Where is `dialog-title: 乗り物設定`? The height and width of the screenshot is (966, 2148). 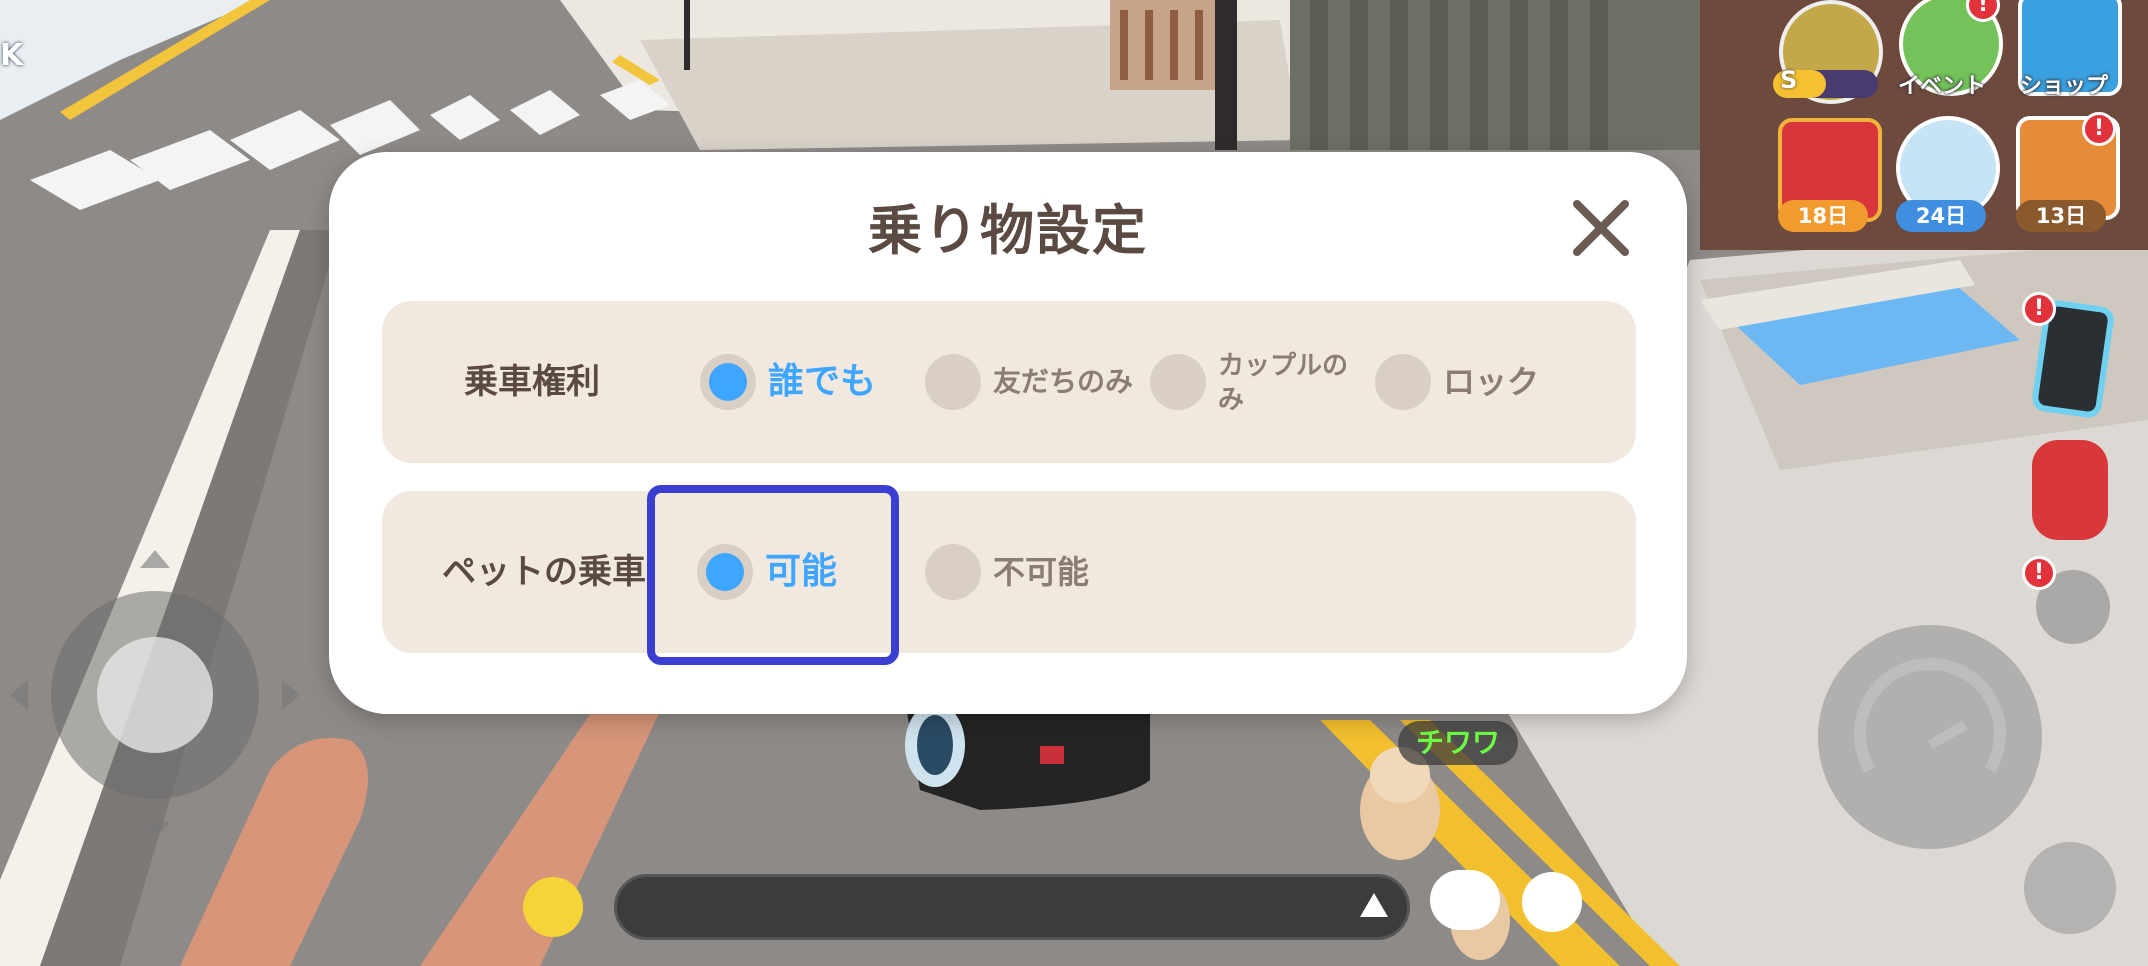 dialog-title: 乗り物設定 is located at coordinates (1008, 230).